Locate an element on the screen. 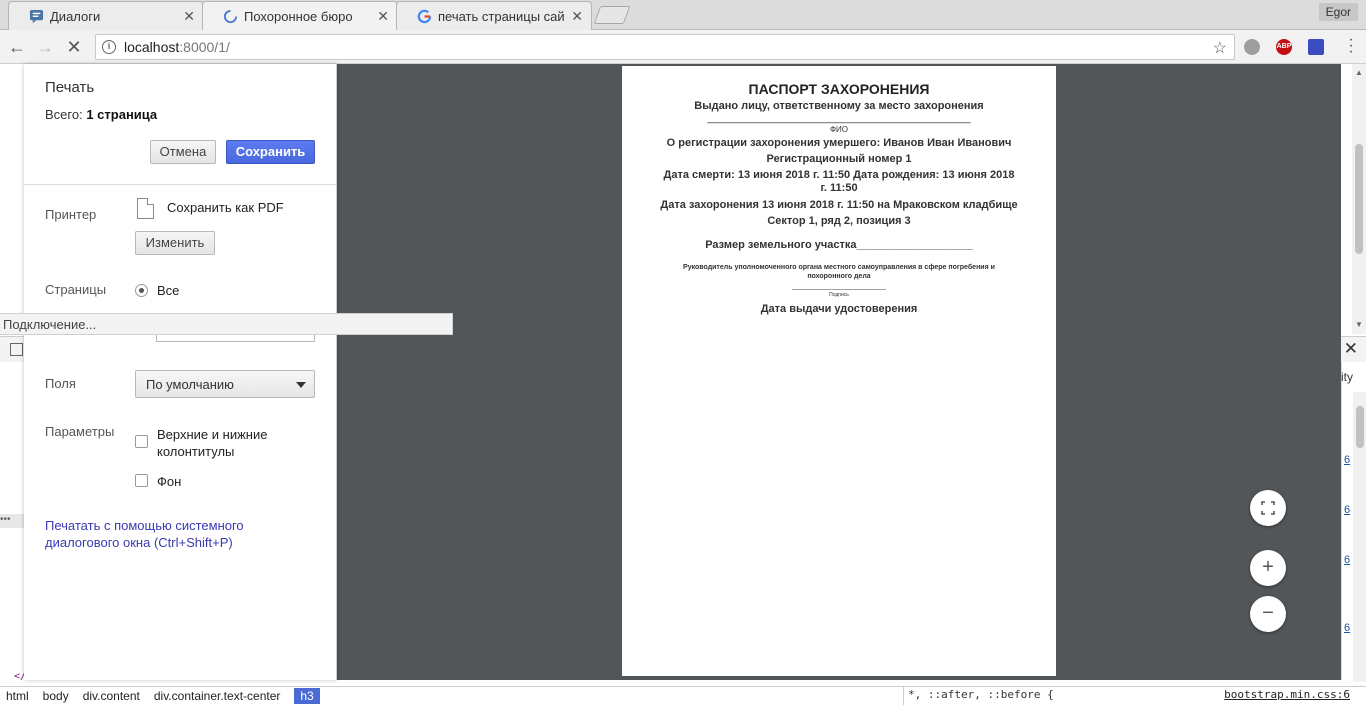  margins-label: Поля is located at coordinates (60, 383).